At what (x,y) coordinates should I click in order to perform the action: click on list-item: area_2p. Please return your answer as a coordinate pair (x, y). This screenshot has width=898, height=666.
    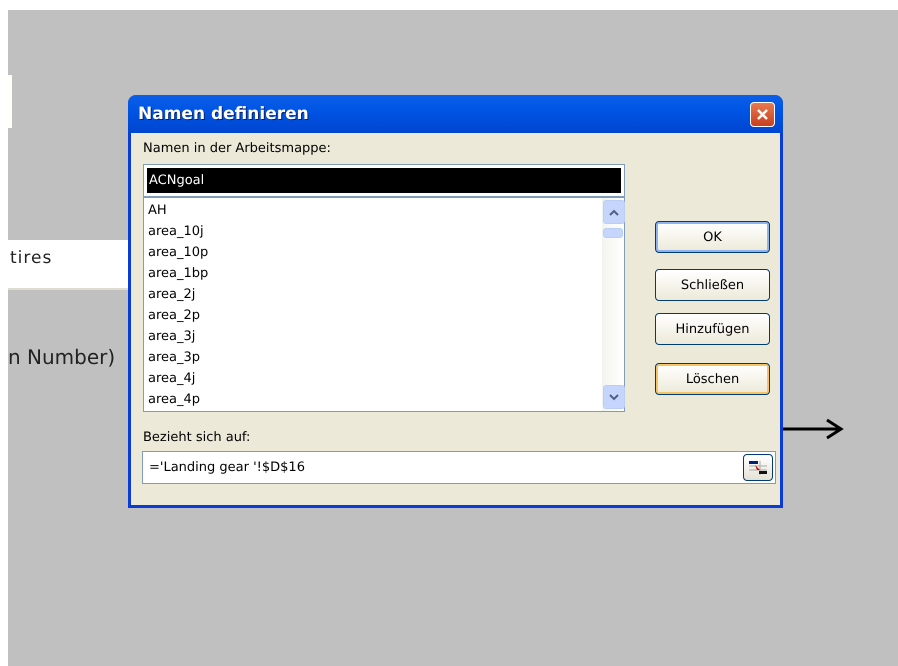
    Looking at the image, I should click on (373, 315).